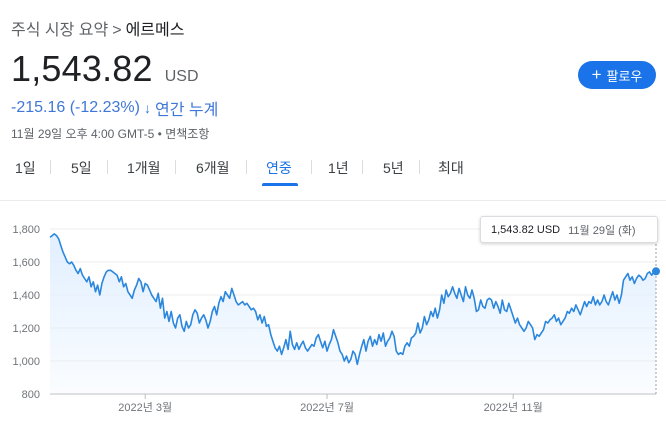 This screenshot has width=666, height=425. I want to click on x-tick-label: 2022년 7월, so click(327, 407).